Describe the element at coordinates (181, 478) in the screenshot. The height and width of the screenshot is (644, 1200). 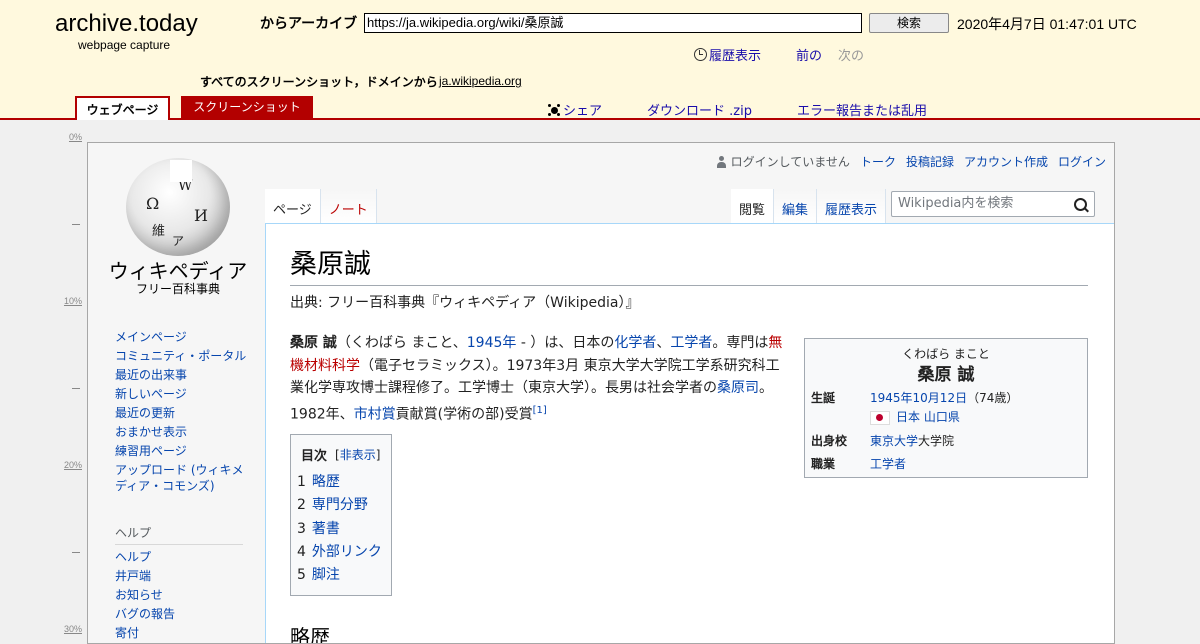
I see `sidebar-item-upload: アップロード (ウィキメディア・コモンズ)` at that location.